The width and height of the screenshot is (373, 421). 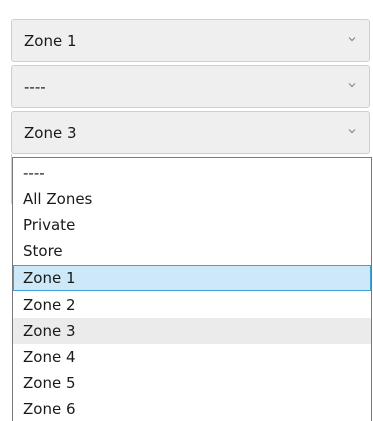 I want to click on zone-select-1: Zone 1, so click(x=190, y=40).